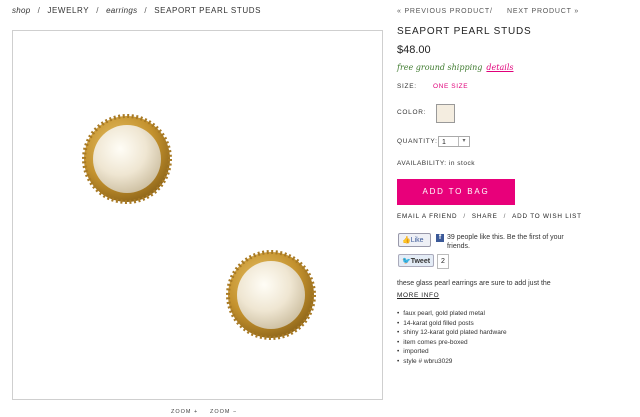  What do you see at coordinates (406, 261) in the screenshot?
I see `twitter-bird-icon: 🐦` at bounding box center [406, 261].